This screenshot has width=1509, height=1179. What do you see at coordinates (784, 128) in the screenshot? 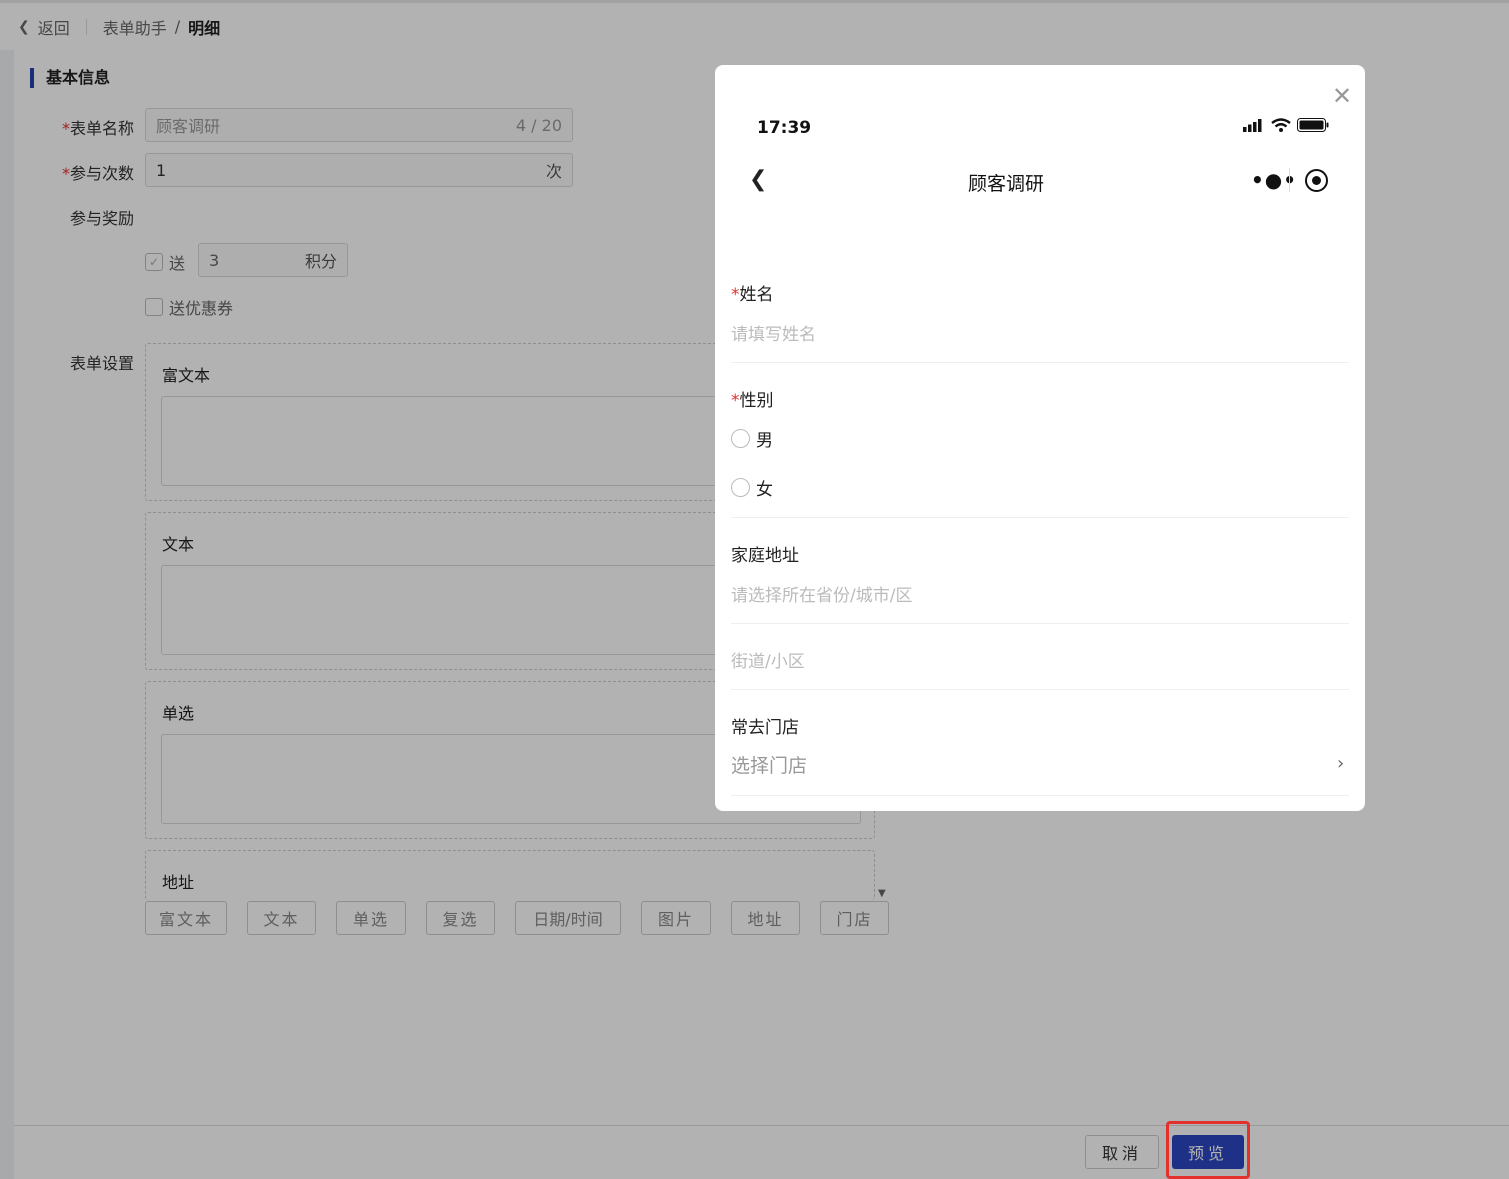
I see `status-time: 17:39` at bounding box center [784, 128].